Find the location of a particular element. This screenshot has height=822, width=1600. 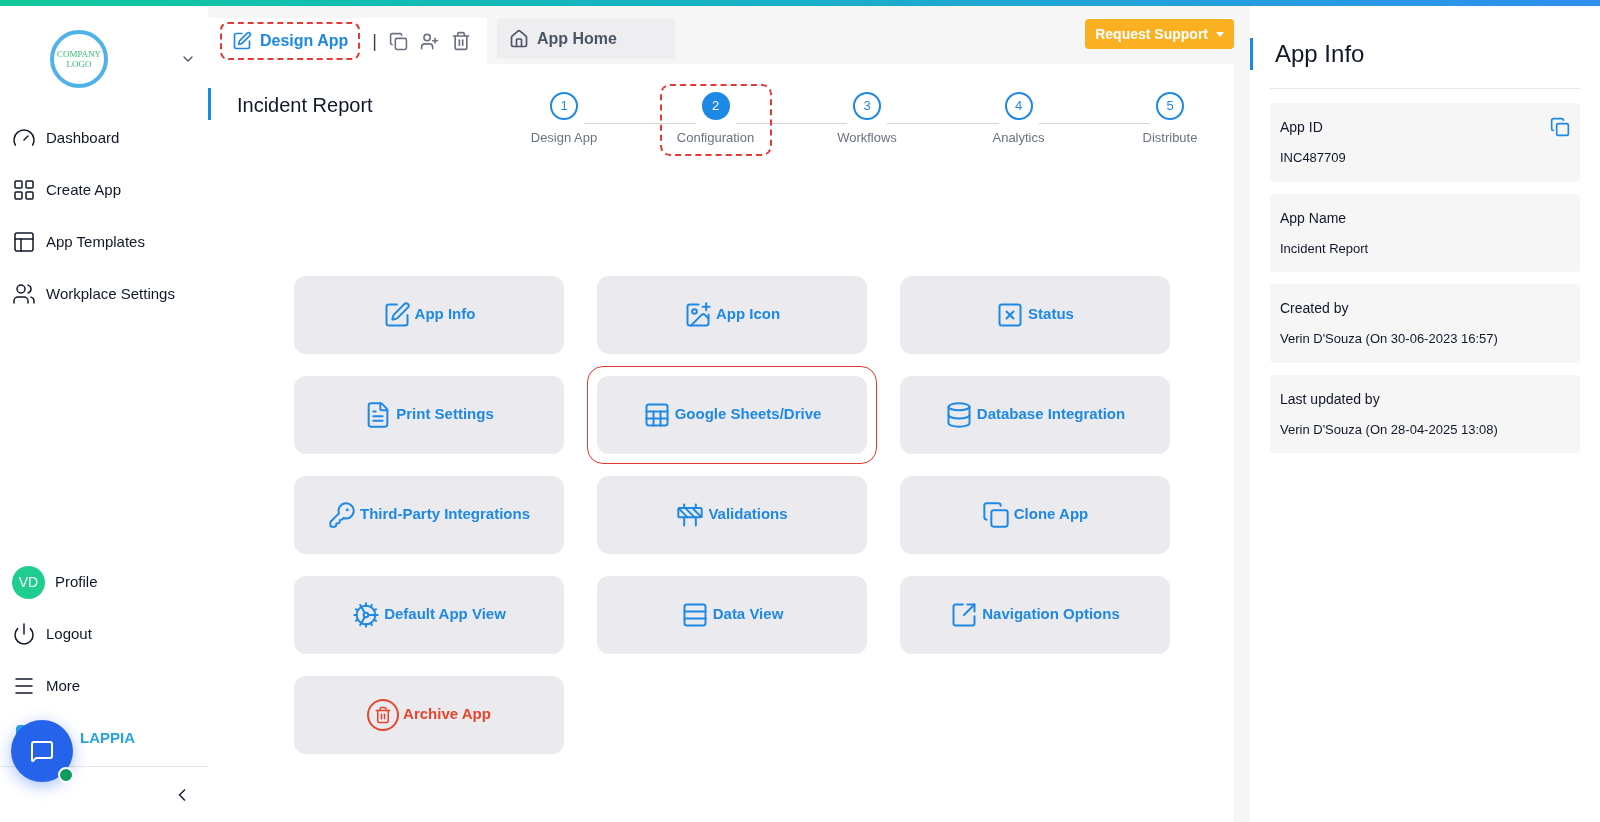

nav-item: App Templates is located at coordinates (104, 242).